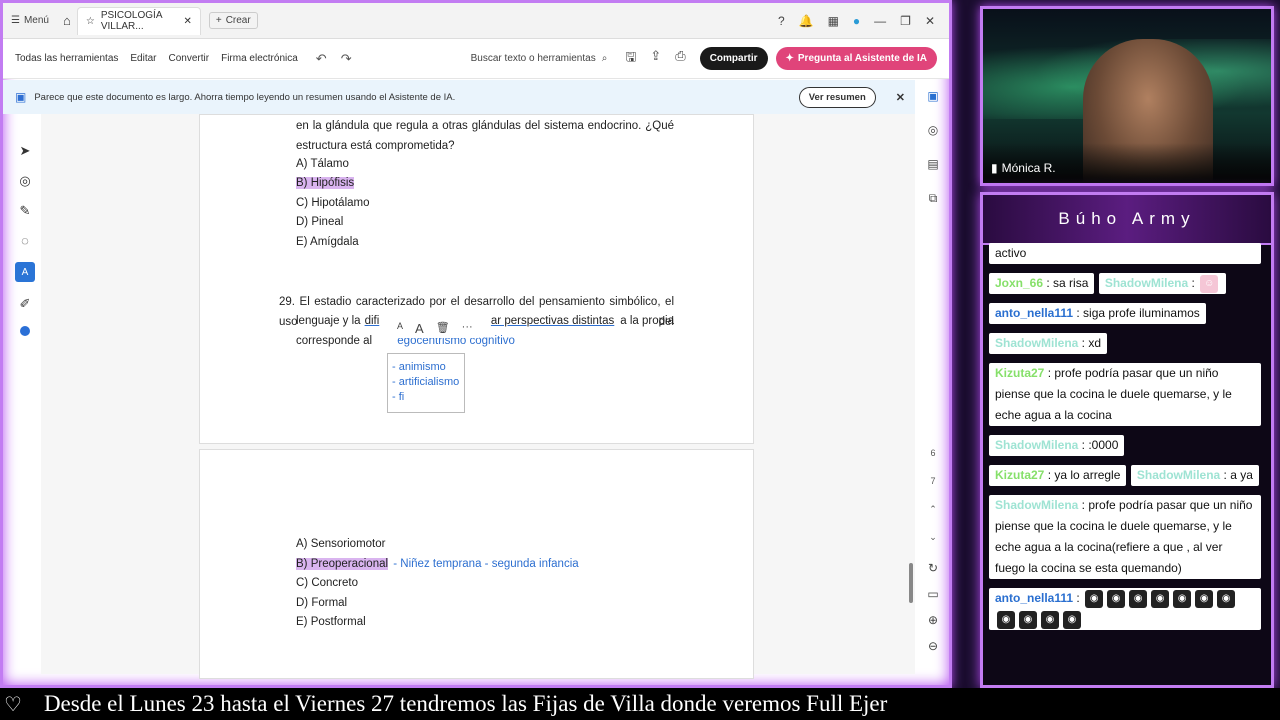 The height and width of the screenshot is (720, 1280). Describe the element at coordinates (1125, 609) in the screenshot. I see `chat-message: anto_nella111 : ◉ ◉ ◉ ◉ ◉ ◉ ◉◉ ◉ ◉ ◉` at that location.